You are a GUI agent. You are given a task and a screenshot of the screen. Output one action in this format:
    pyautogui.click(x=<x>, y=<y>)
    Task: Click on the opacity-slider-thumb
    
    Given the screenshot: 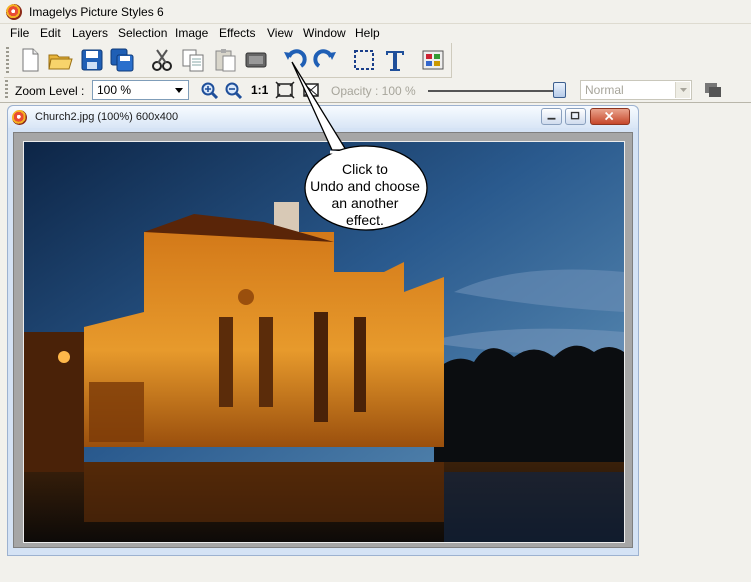 What is the action you would take?
    pyautogui.click(x=559, y=90)
    